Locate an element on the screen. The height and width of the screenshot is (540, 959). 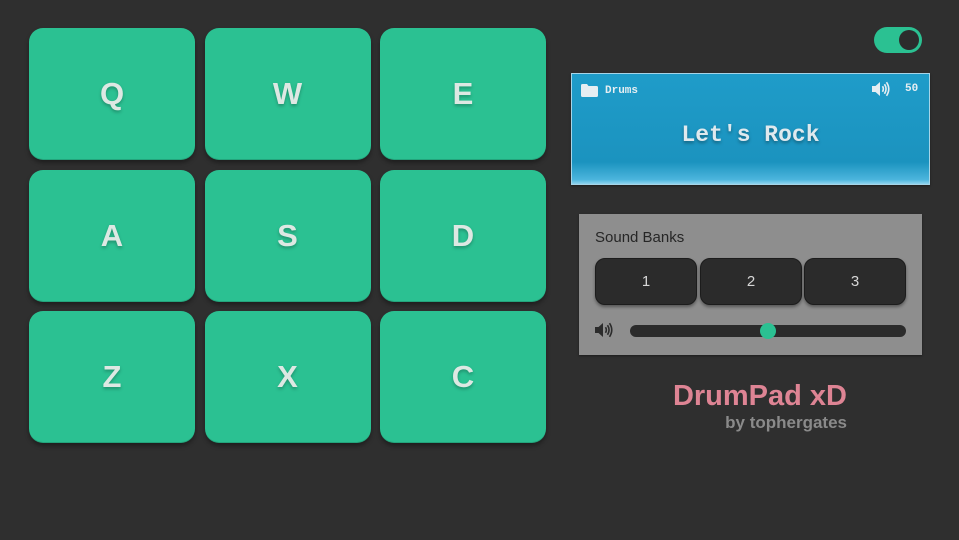
pad-key-label: A is located at coordinates (112, 235).